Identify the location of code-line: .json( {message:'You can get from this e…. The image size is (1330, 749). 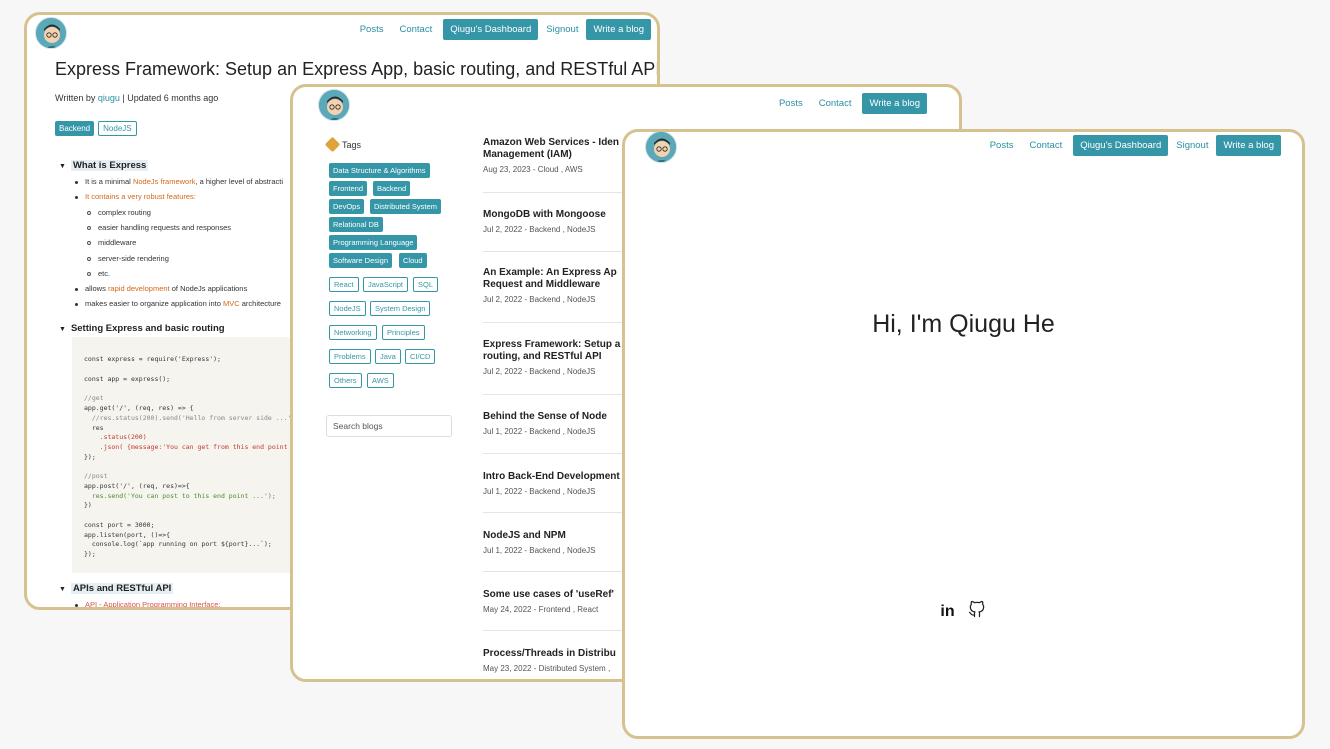
(186, 447).